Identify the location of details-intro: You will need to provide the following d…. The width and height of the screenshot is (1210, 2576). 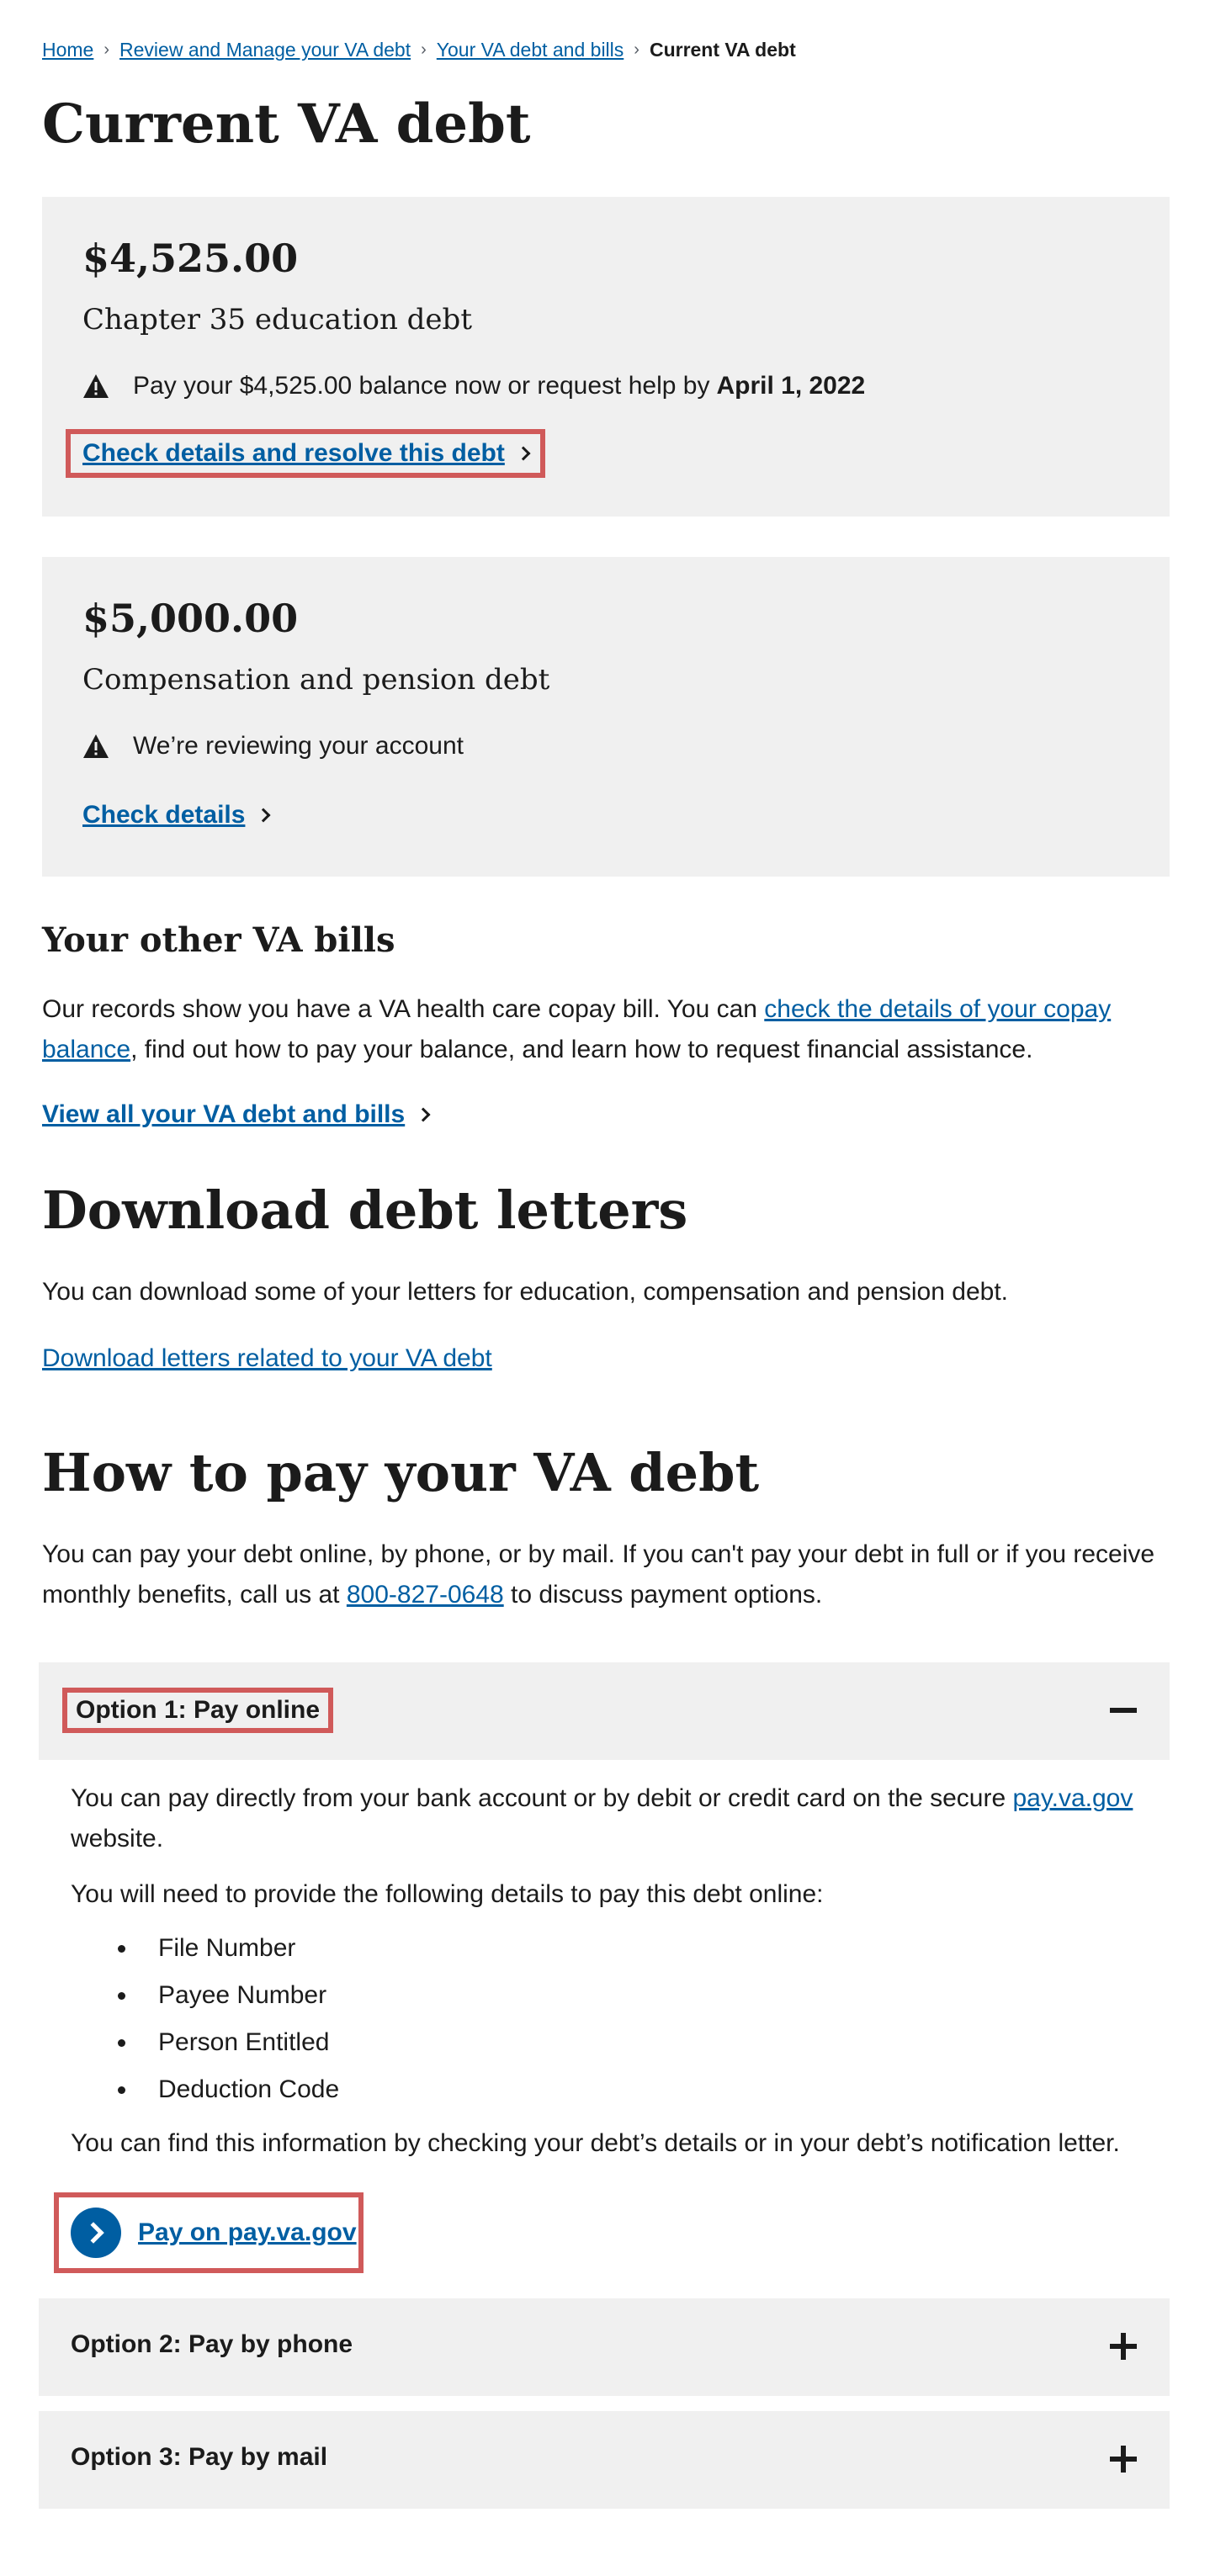
(447, 1894).